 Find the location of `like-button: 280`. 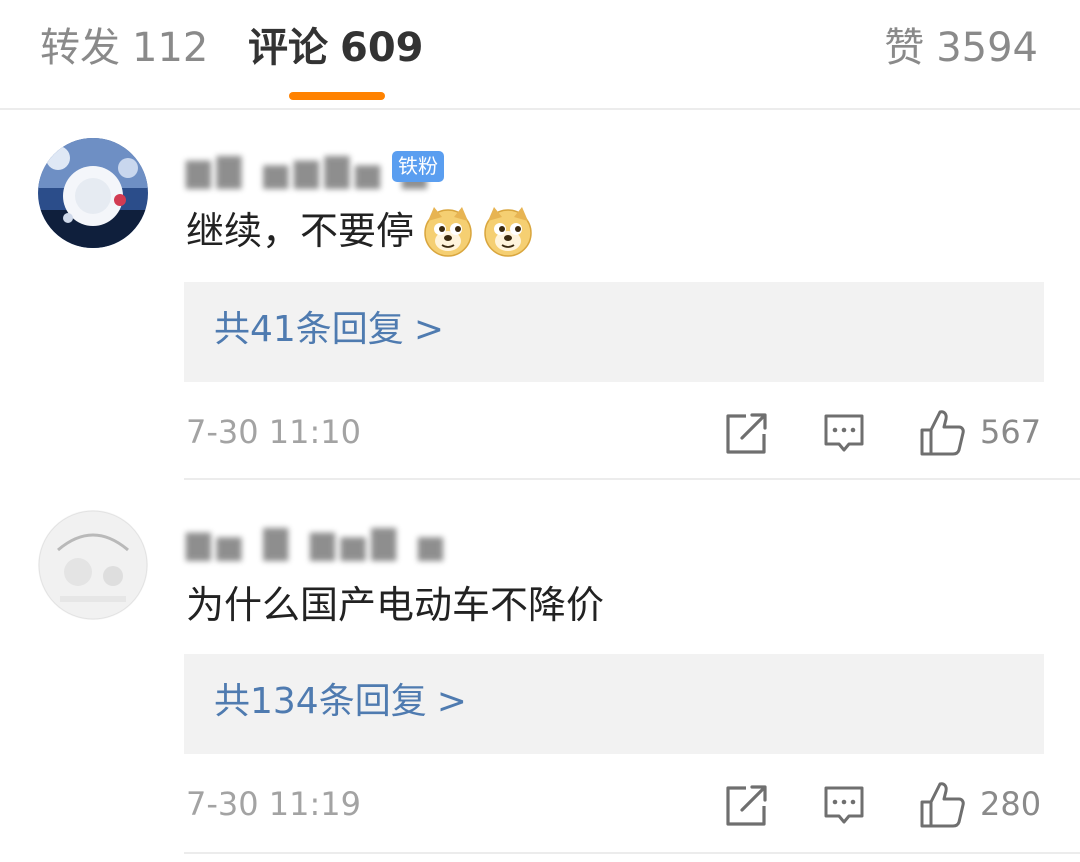

like-button: 280 is located at coordinates (983, 804).